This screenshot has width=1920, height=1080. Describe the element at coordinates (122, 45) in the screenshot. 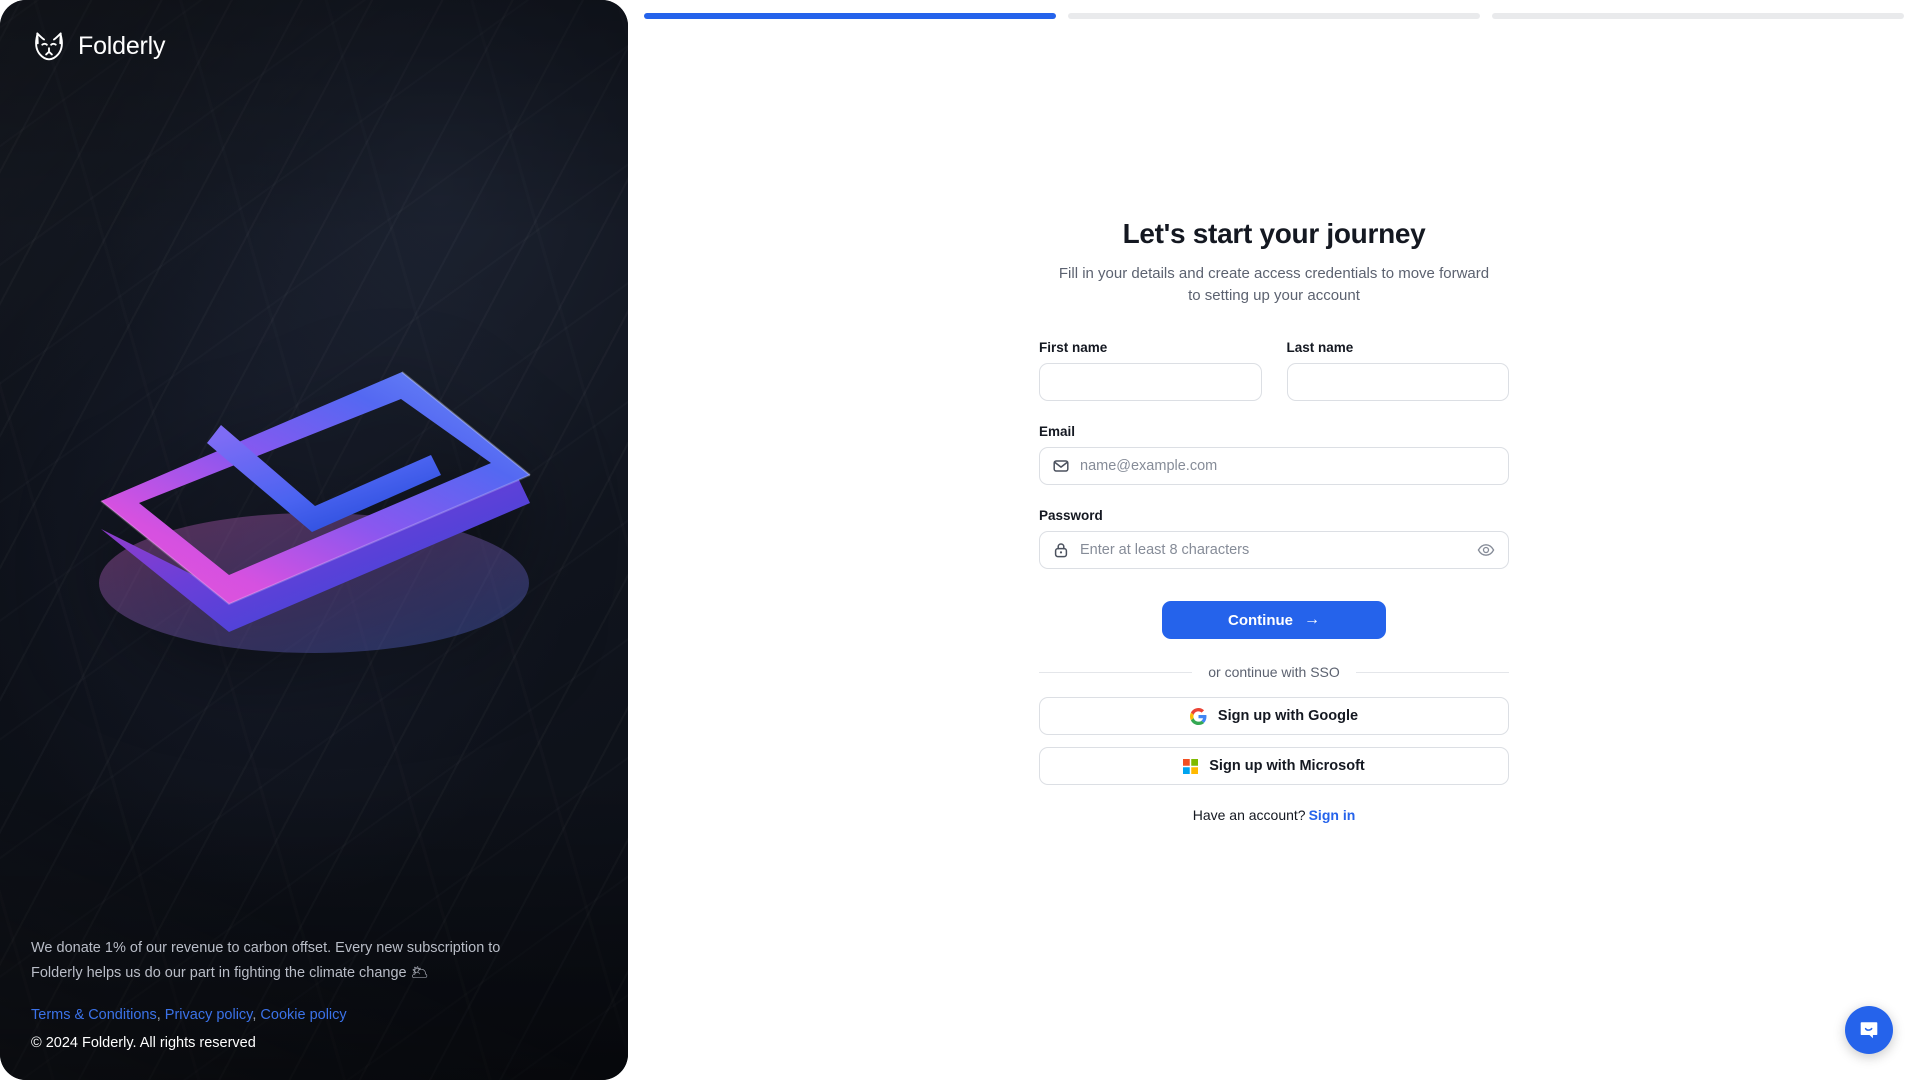

I see `brand-name: Folderly` at that location.